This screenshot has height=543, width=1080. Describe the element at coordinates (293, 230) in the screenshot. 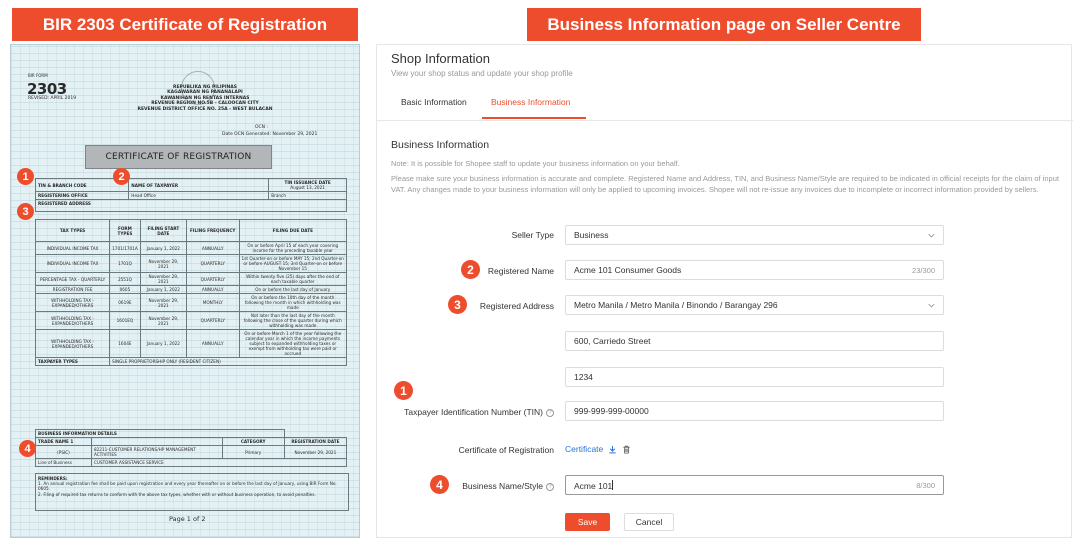

I see `tax-col-header: FILING DUE DATE` at that location.